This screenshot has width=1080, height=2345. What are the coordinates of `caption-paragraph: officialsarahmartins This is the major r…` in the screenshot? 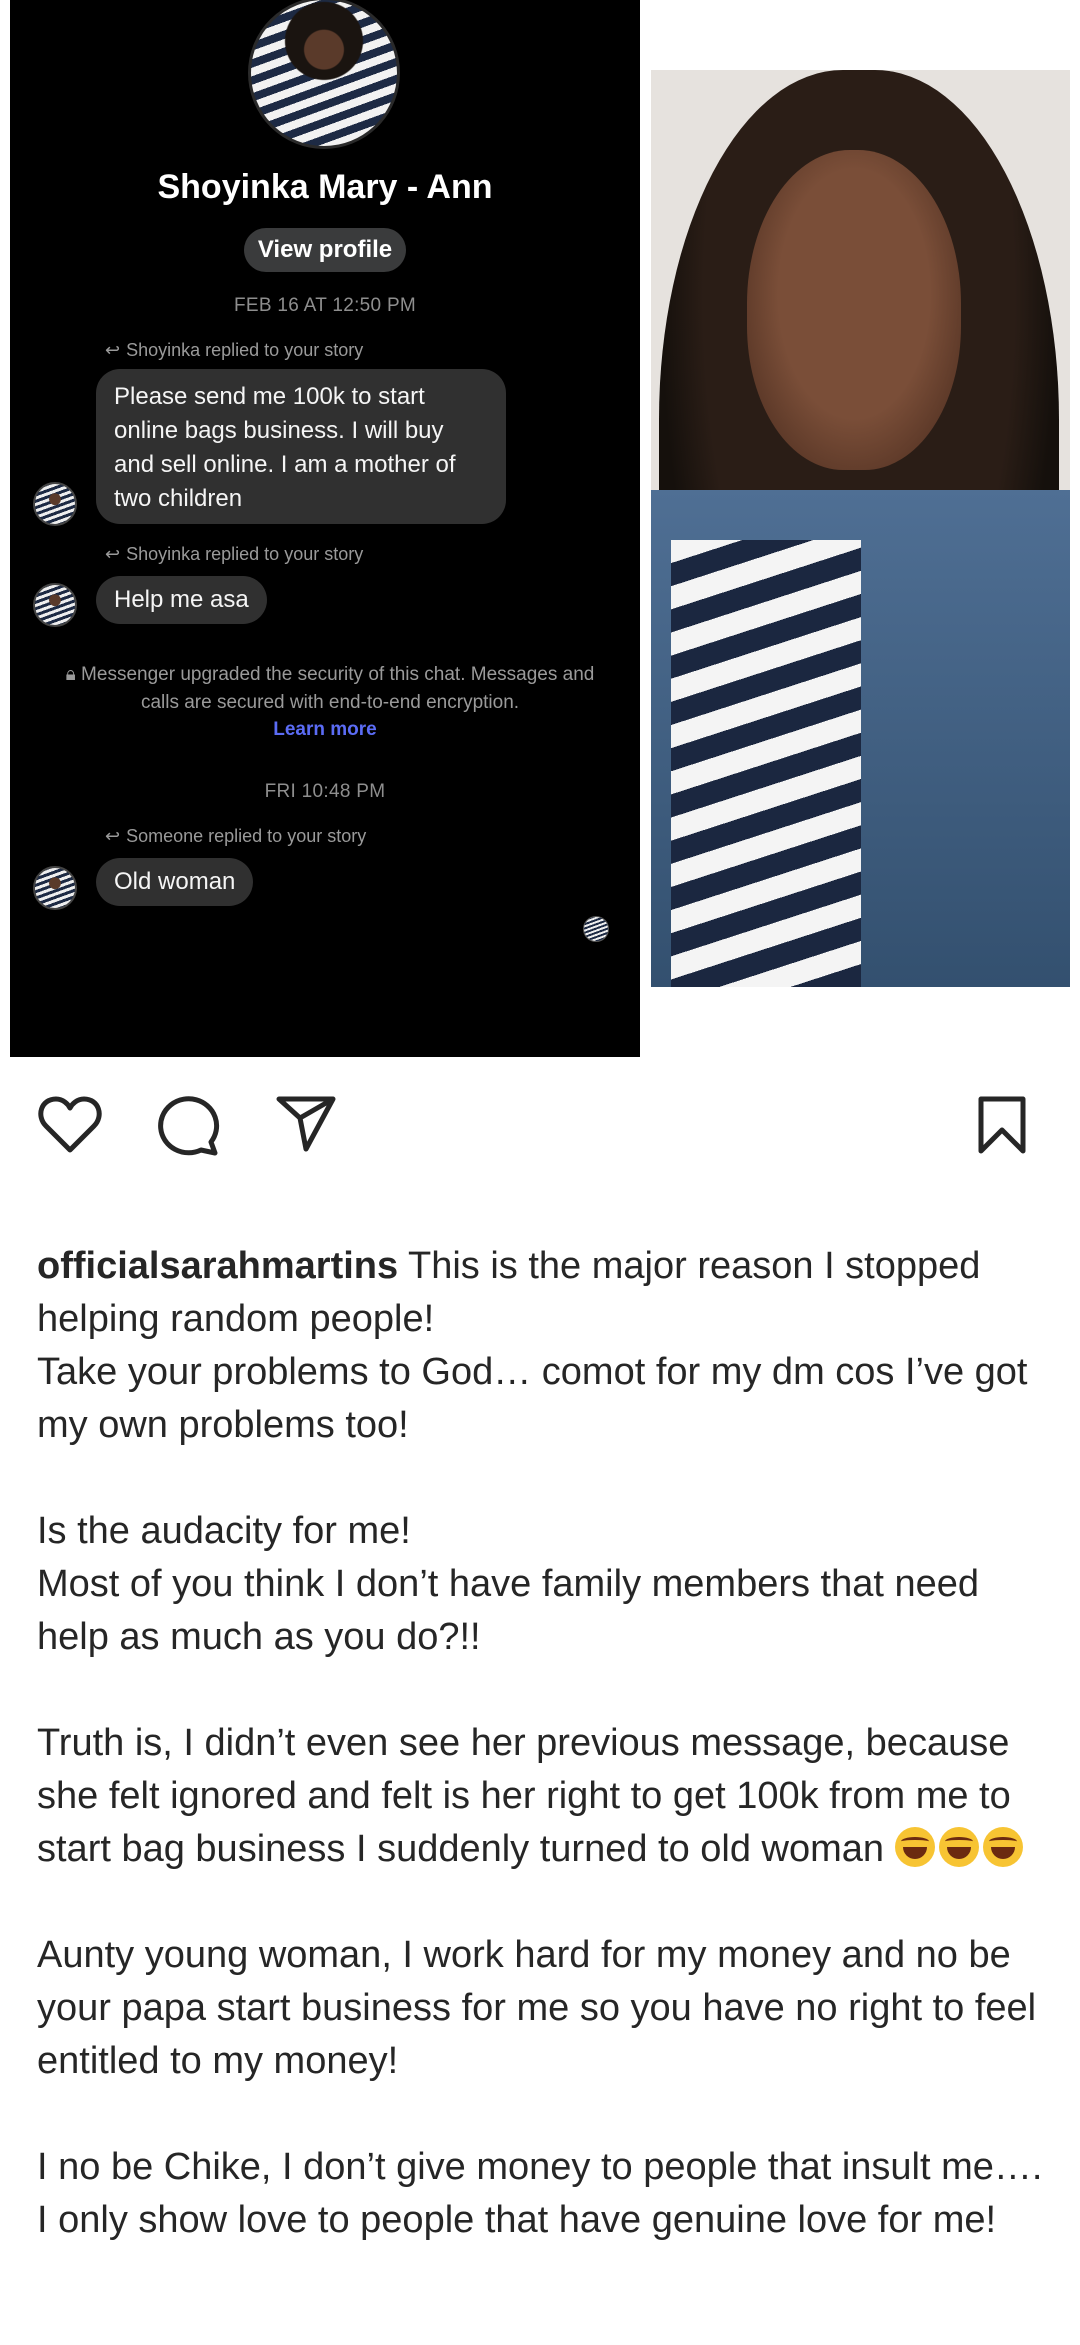 It's located at (542, 1293).